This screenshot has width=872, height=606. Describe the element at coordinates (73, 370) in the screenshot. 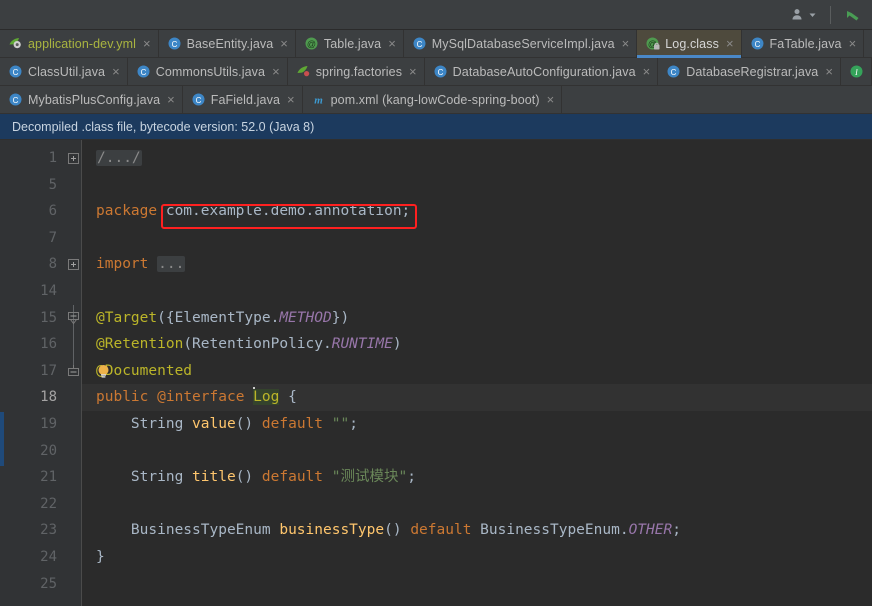

I see `fold-marker-line17-end` at that location.